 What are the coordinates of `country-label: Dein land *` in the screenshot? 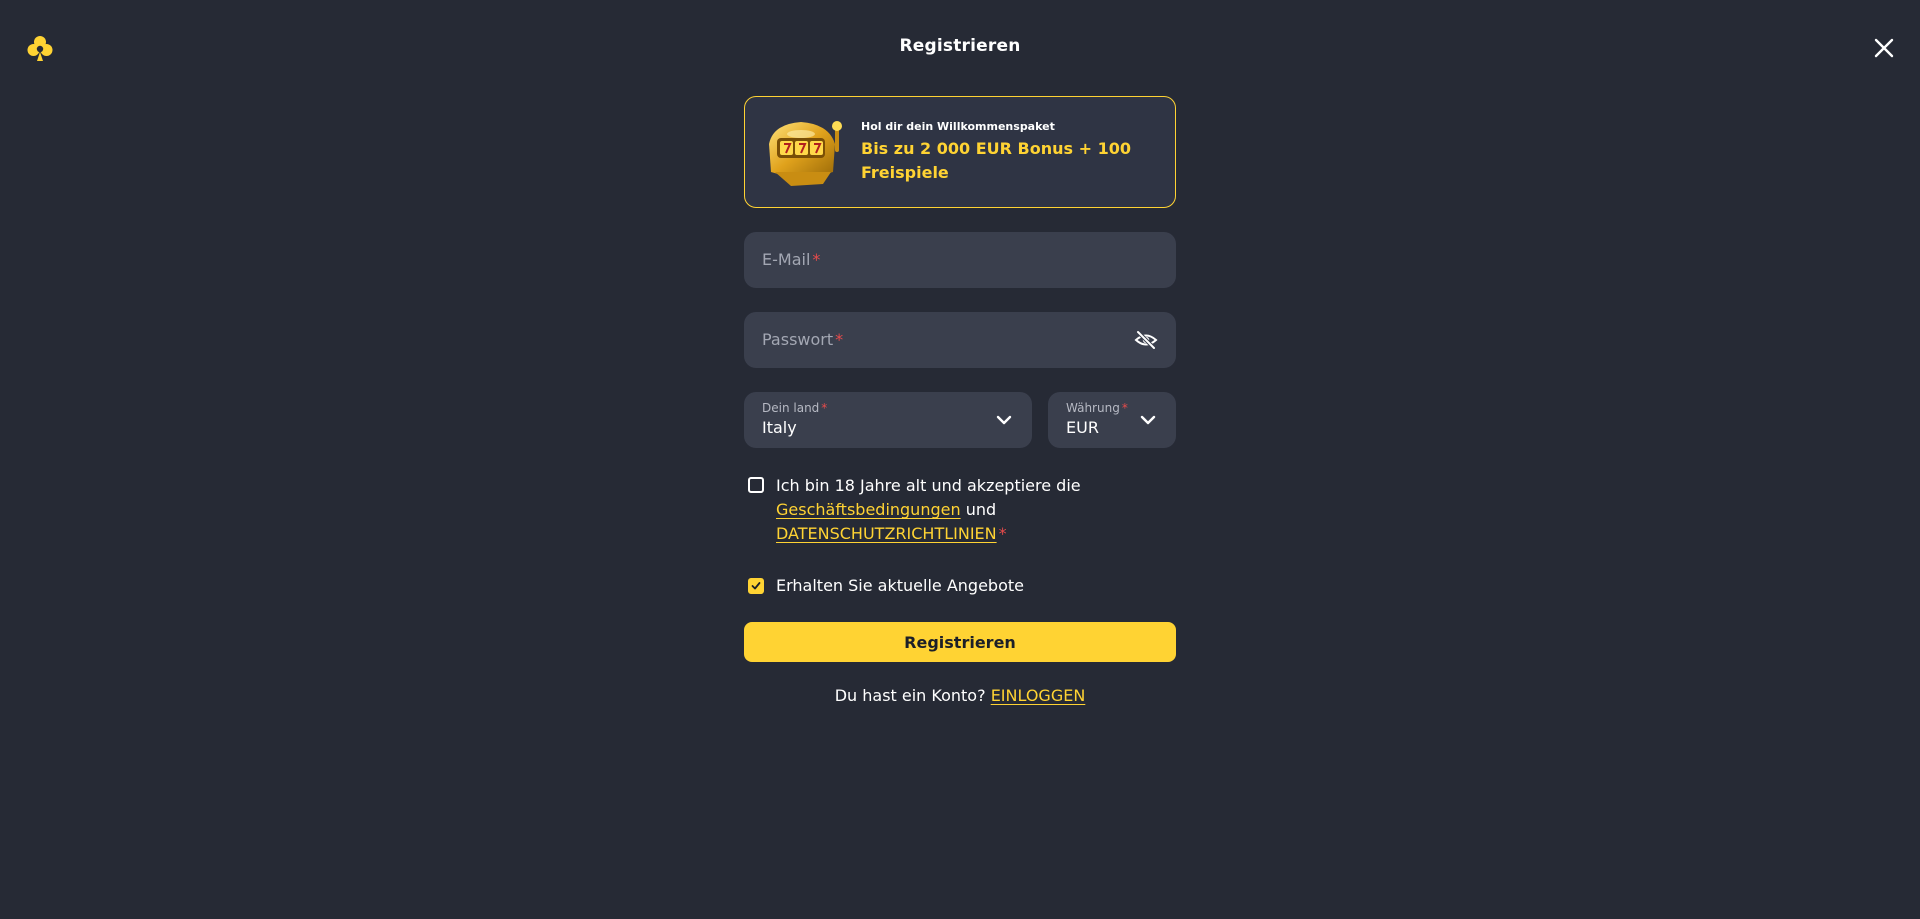 It's located at (795, 408).